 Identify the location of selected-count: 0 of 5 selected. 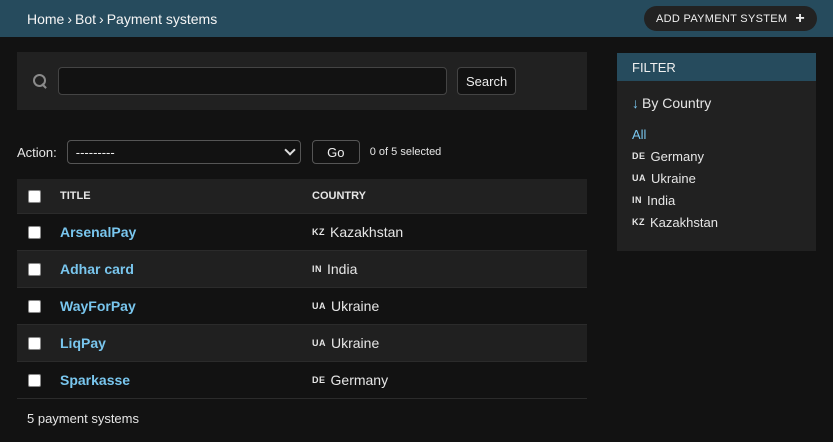
(405, 152).